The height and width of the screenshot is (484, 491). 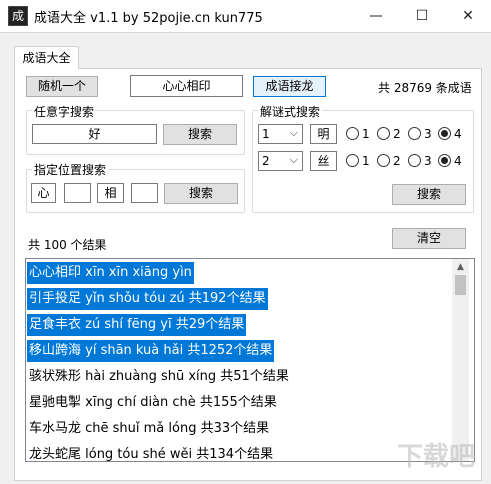 I want to click on any-char-group-title: 任意字搜索, so click(x=64, y=111).